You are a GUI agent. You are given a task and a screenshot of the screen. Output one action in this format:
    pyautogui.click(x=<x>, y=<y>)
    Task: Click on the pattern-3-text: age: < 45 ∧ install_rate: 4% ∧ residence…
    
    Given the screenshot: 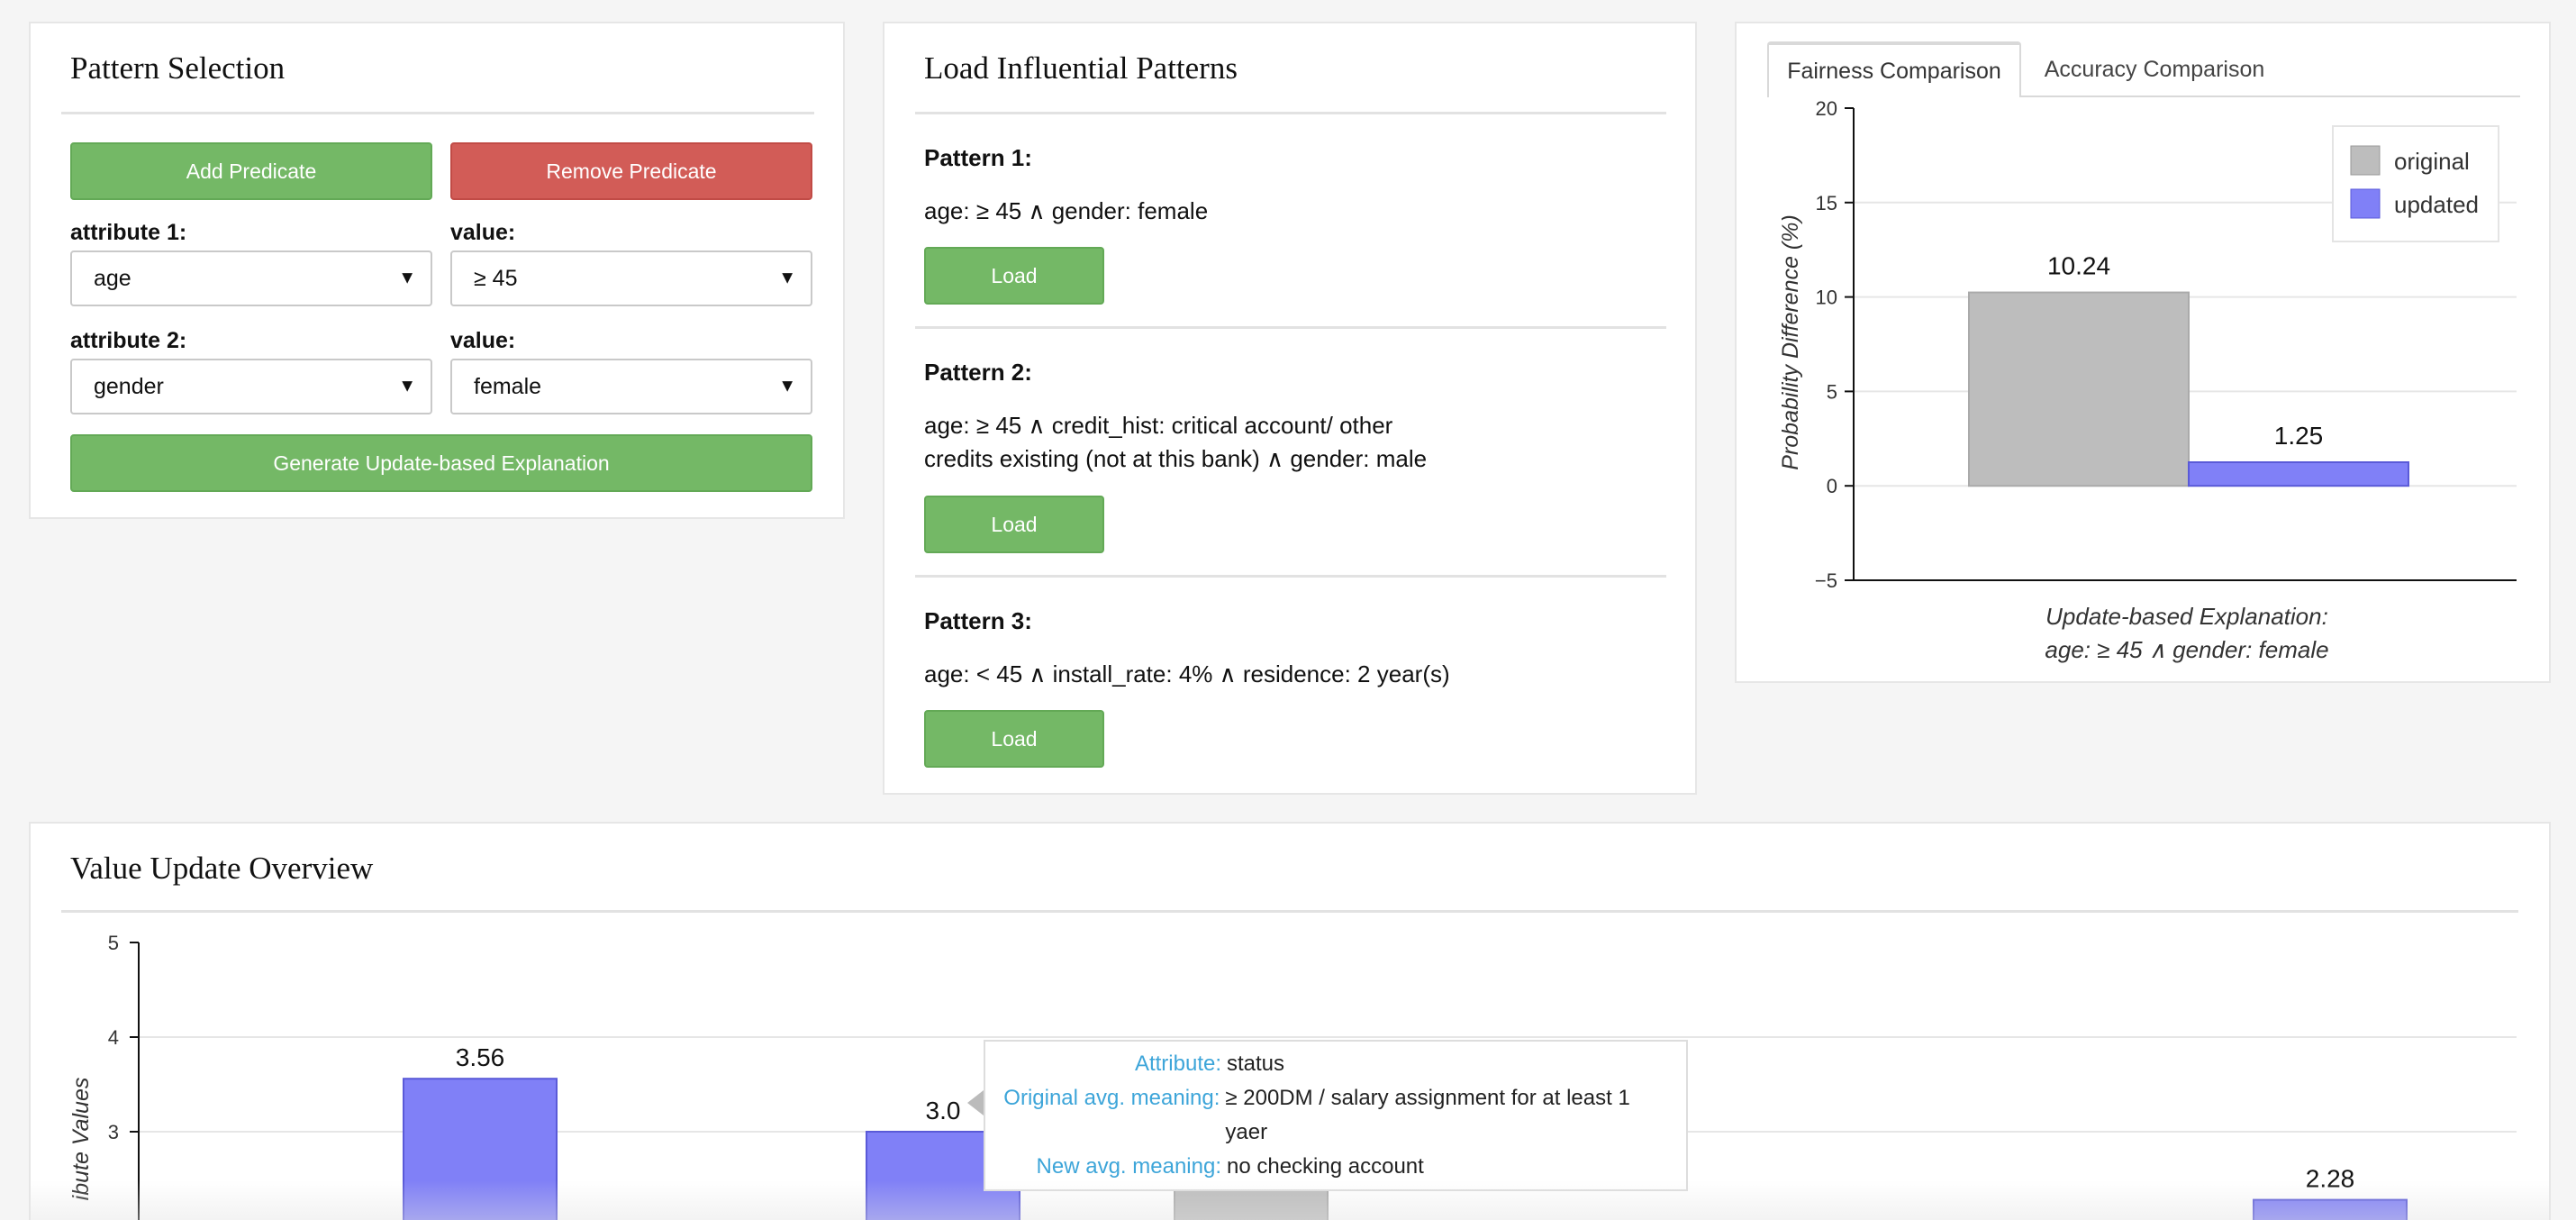 What is the action you would take?
    pyautogui.click(x=1187, y=673)
    